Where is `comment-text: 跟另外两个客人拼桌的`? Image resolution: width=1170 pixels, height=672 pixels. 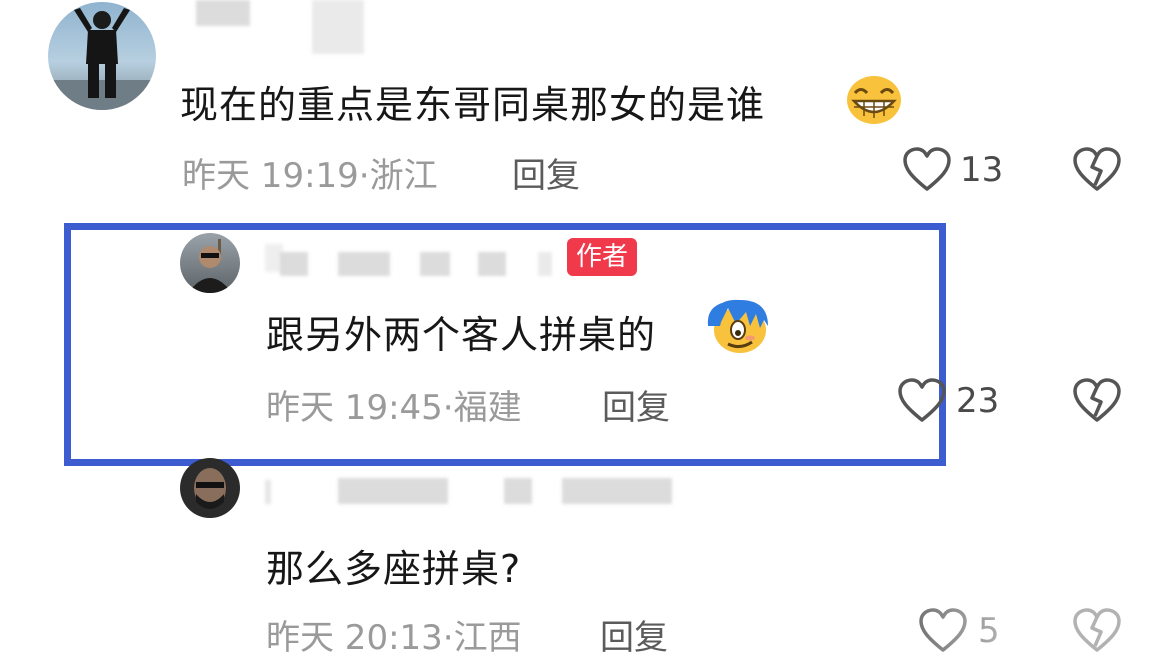
comment-text: 跟另外两个客人拼桌的 is located at coordinates (461, 335).